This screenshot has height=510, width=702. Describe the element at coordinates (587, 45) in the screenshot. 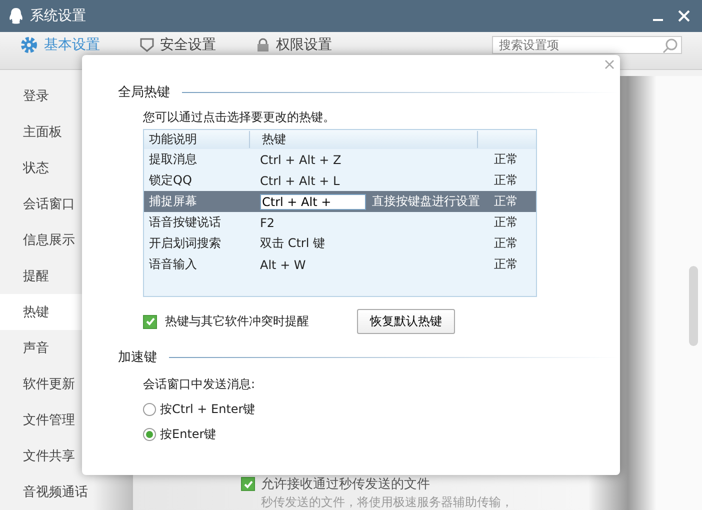

I see `search-field: 搜索设置项` at that location.